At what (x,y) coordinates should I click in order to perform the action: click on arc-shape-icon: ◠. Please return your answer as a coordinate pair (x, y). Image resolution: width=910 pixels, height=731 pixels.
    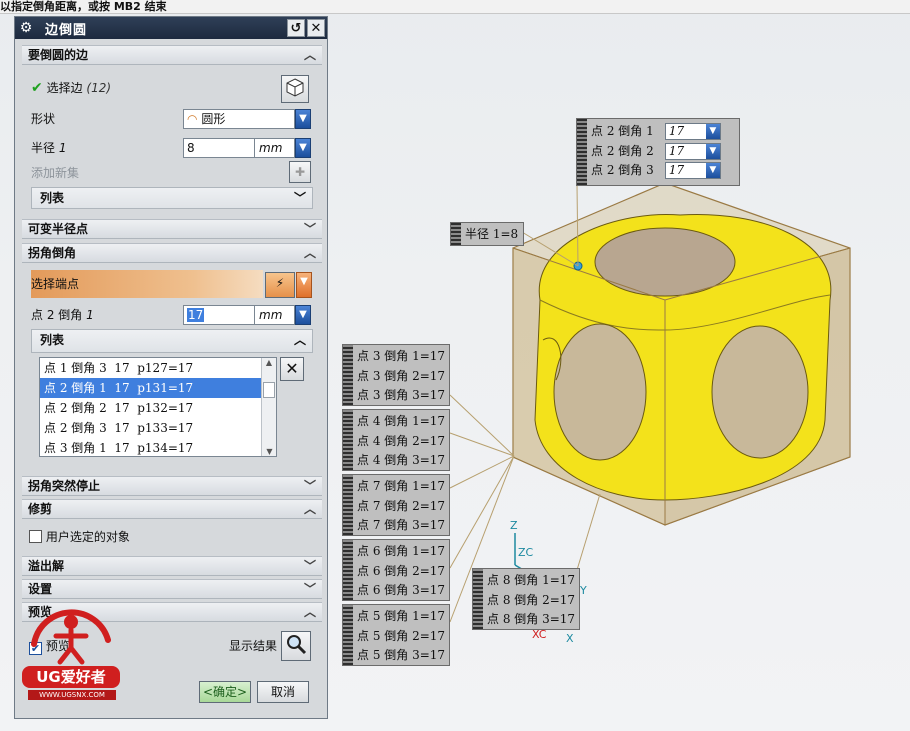
    Looking at the image, I should click on (192, 119).